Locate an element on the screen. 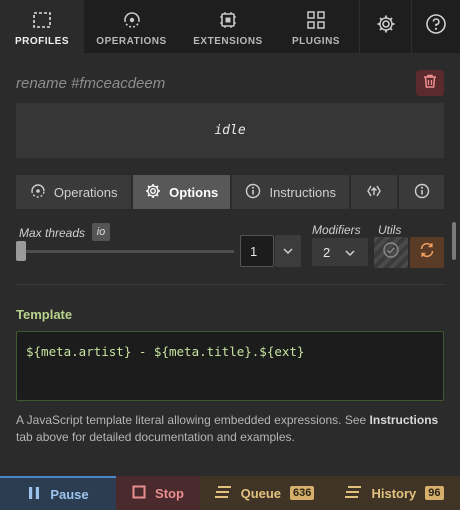 The height and width of the screenshot is (510, 460). max-threads-input: 1 is located at coordinates (257, 251).